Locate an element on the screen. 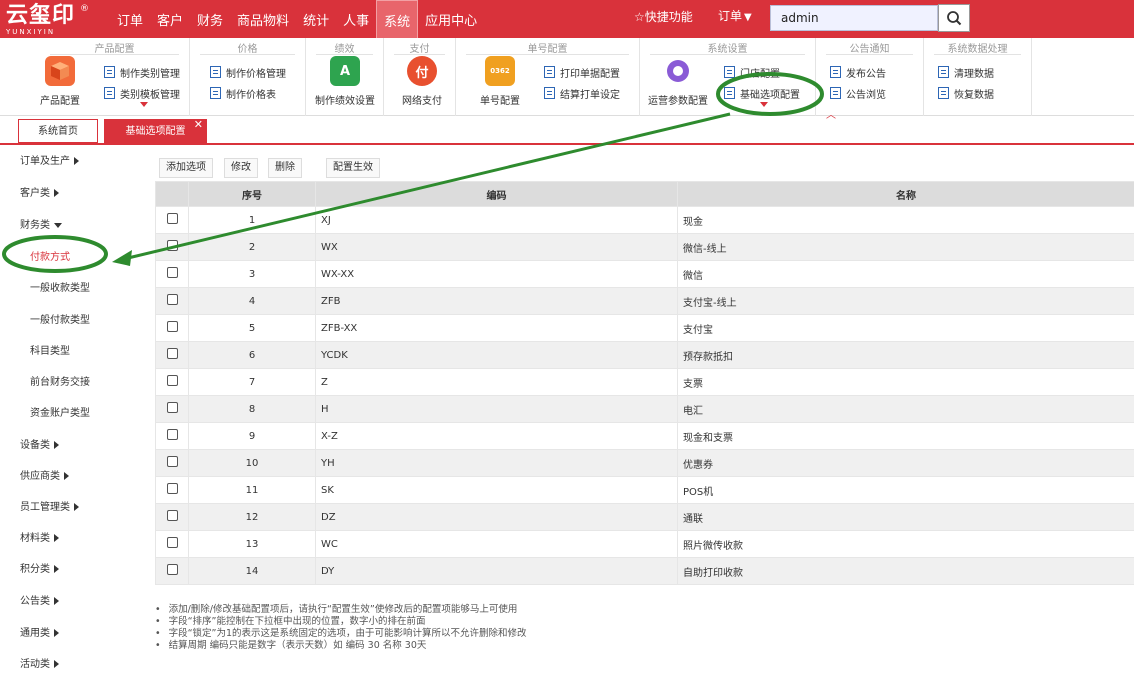  table-row: 3 WX-XX 微信 is located at coordinates (644, 274).